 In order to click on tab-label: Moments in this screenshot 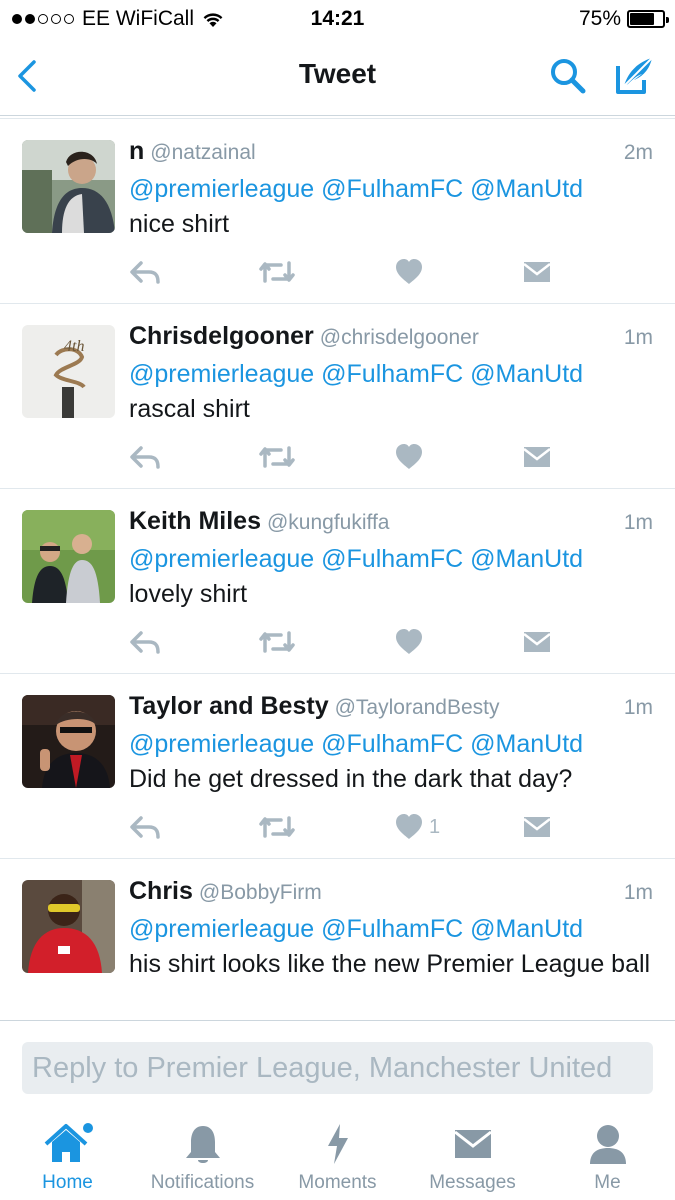, I will do `click(337, 1182)`.